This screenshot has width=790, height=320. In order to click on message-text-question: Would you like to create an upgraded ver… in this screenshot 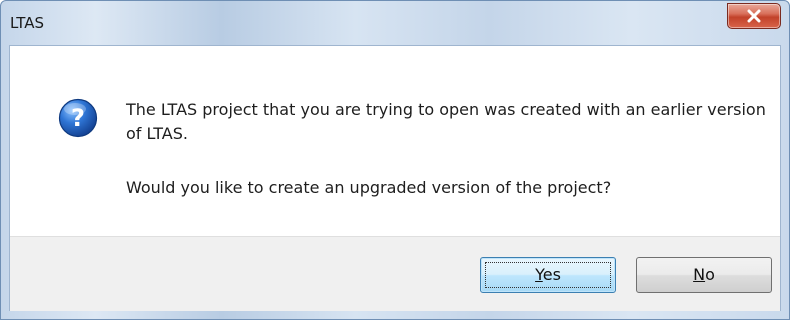, I will do `click(369, 187)`.